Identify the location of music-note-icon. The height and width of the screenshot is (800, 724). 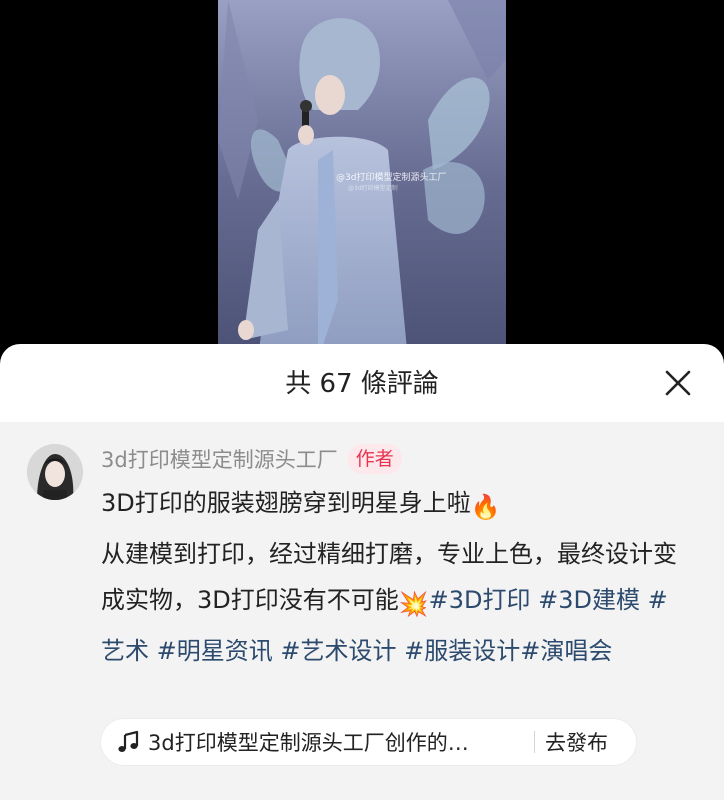
(128, 741).